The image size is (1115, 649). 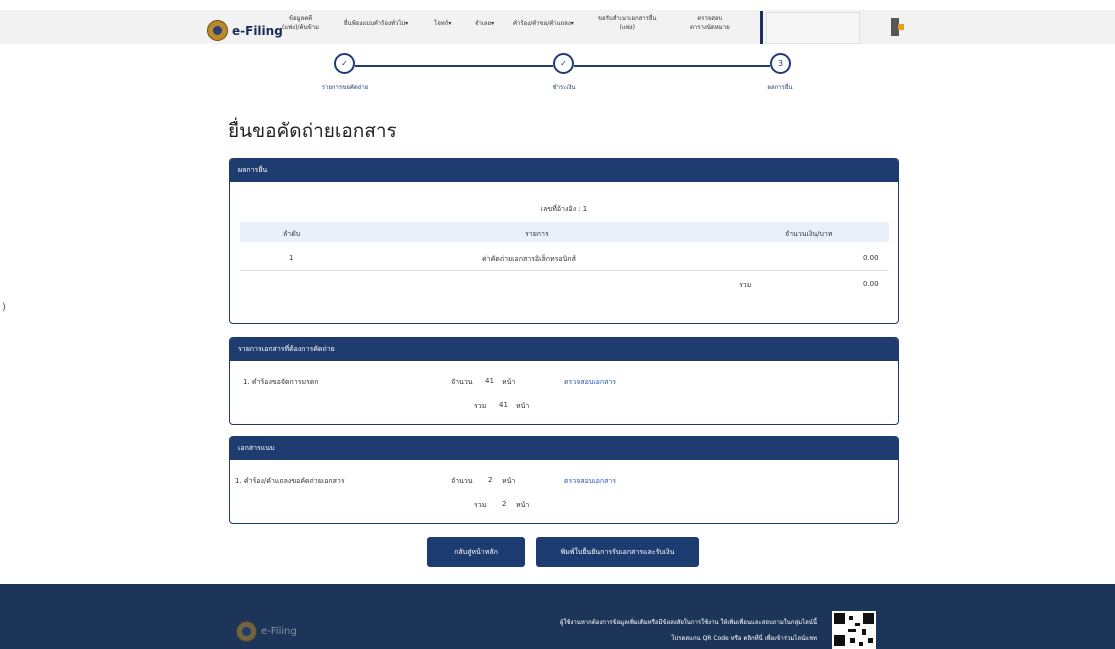 What do you see at coordinates (279, 631) in the screenshot?
I see `footer-logo-text: e-Filing` at bounding box center [279, 631].